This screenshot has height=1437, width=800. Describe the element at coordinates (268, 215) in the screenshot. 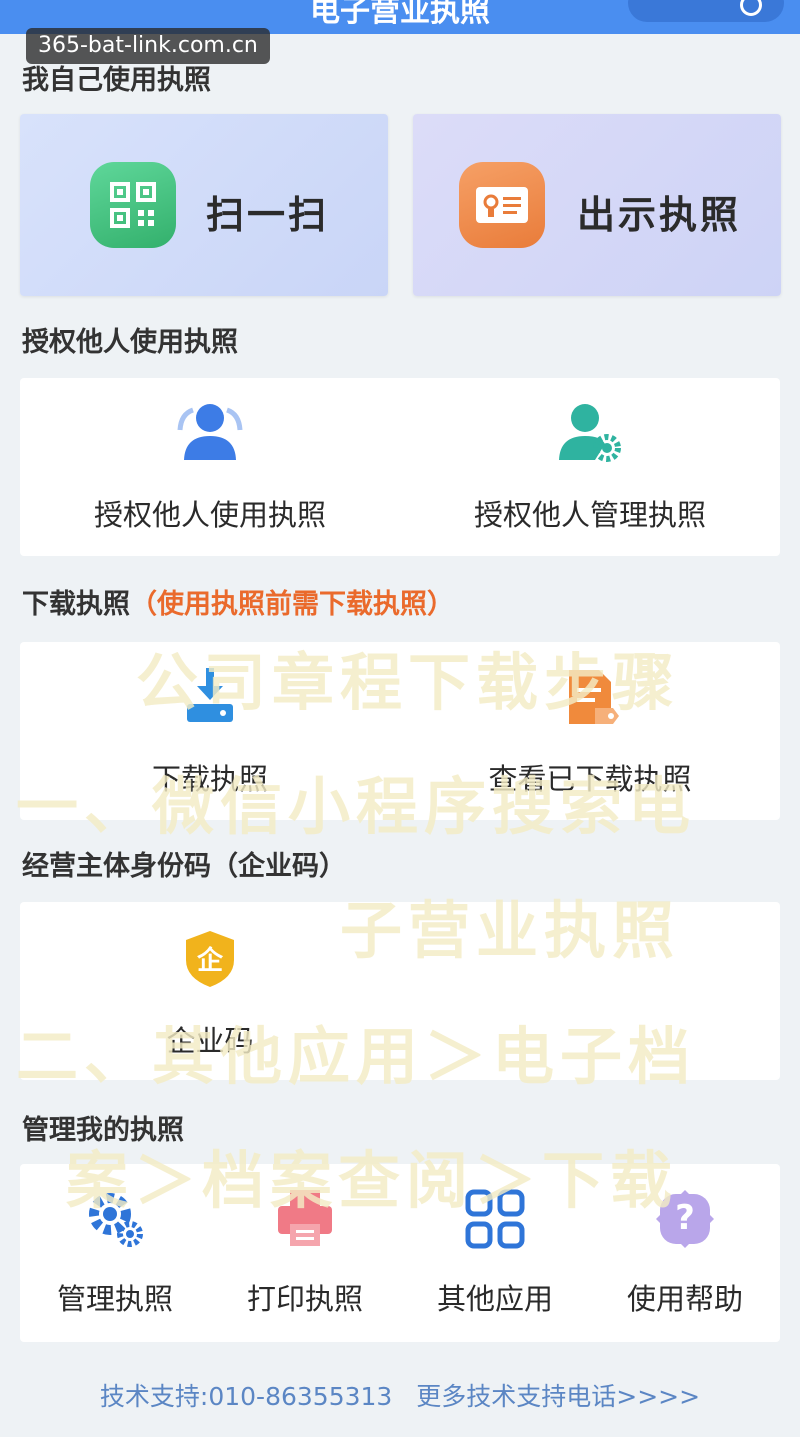

I see `scan-label: 扫一扫` at that location.